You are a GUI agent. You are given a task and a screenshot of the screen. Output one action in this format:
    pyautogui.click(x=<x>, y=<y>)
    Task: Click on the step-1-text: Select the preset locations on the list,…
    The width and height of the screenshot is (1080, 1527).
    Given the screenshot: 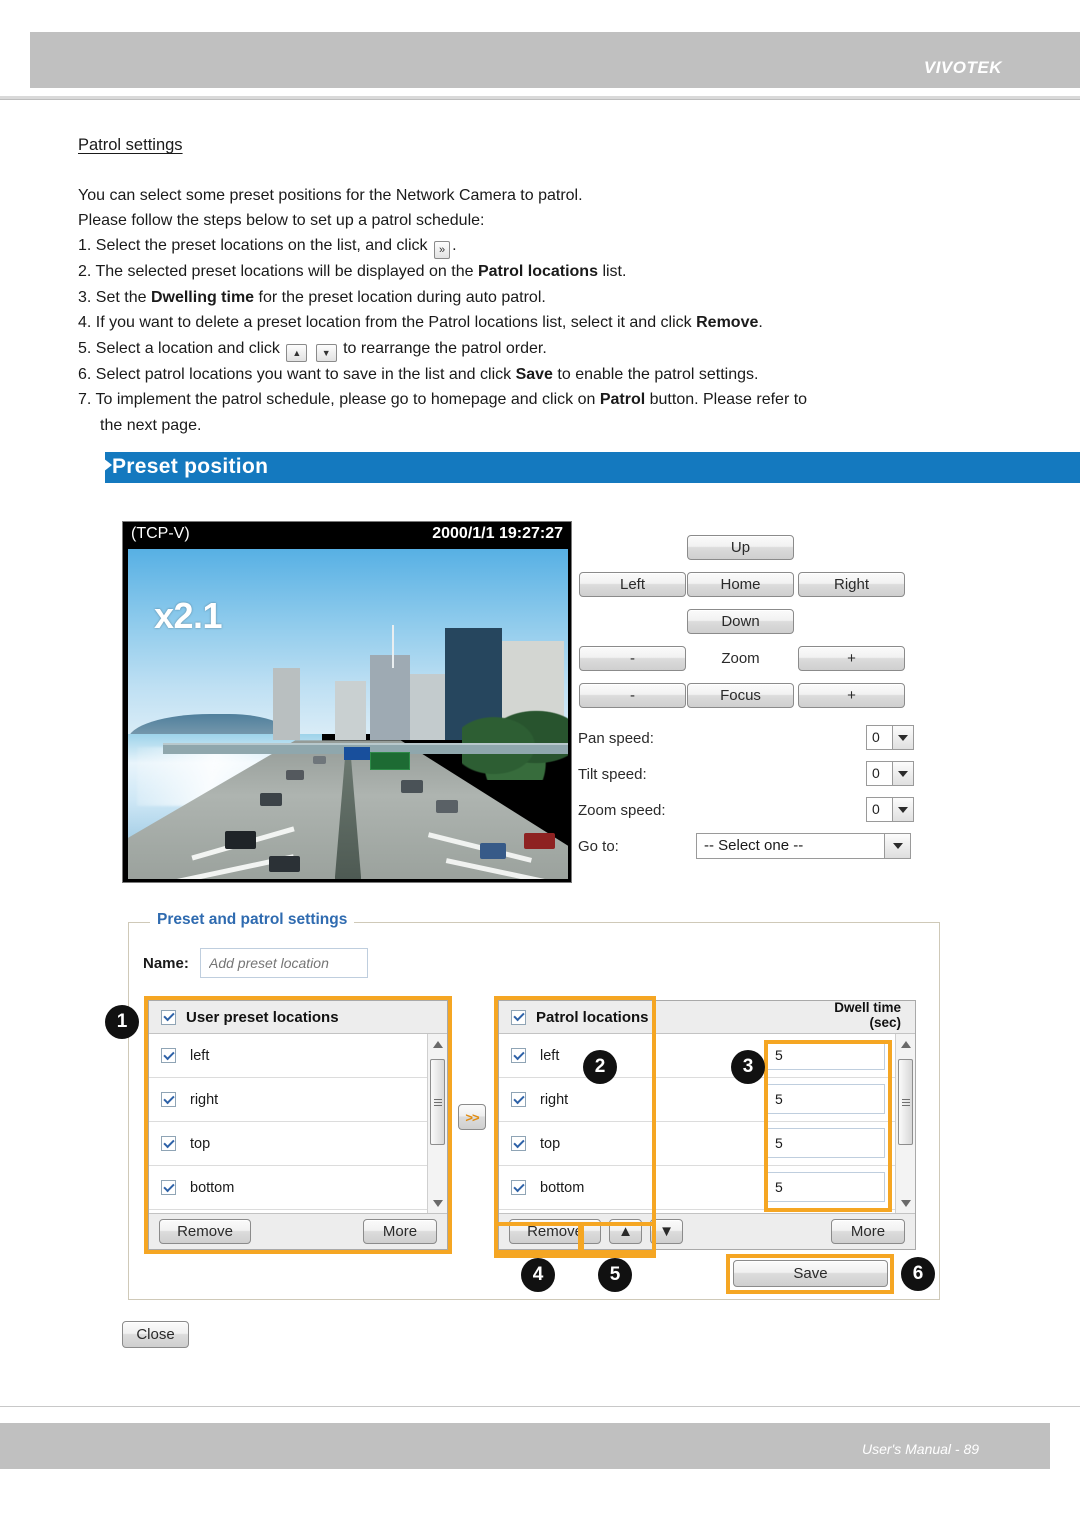 What is the action you would take?
    pyautogui.click(x=261, y=245)
    